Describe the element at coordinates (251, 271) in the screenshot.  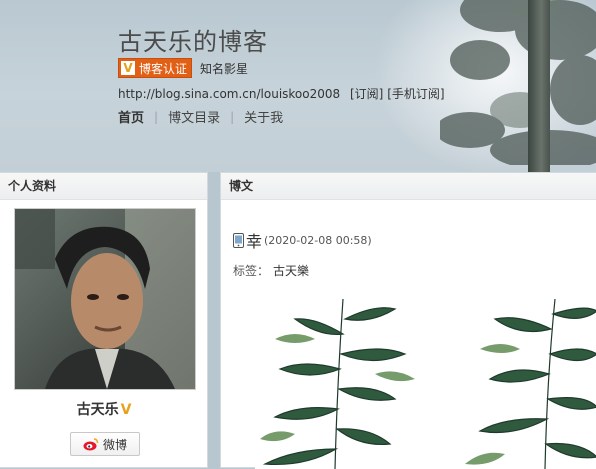
I see `tags-label: 标签：` at that location.